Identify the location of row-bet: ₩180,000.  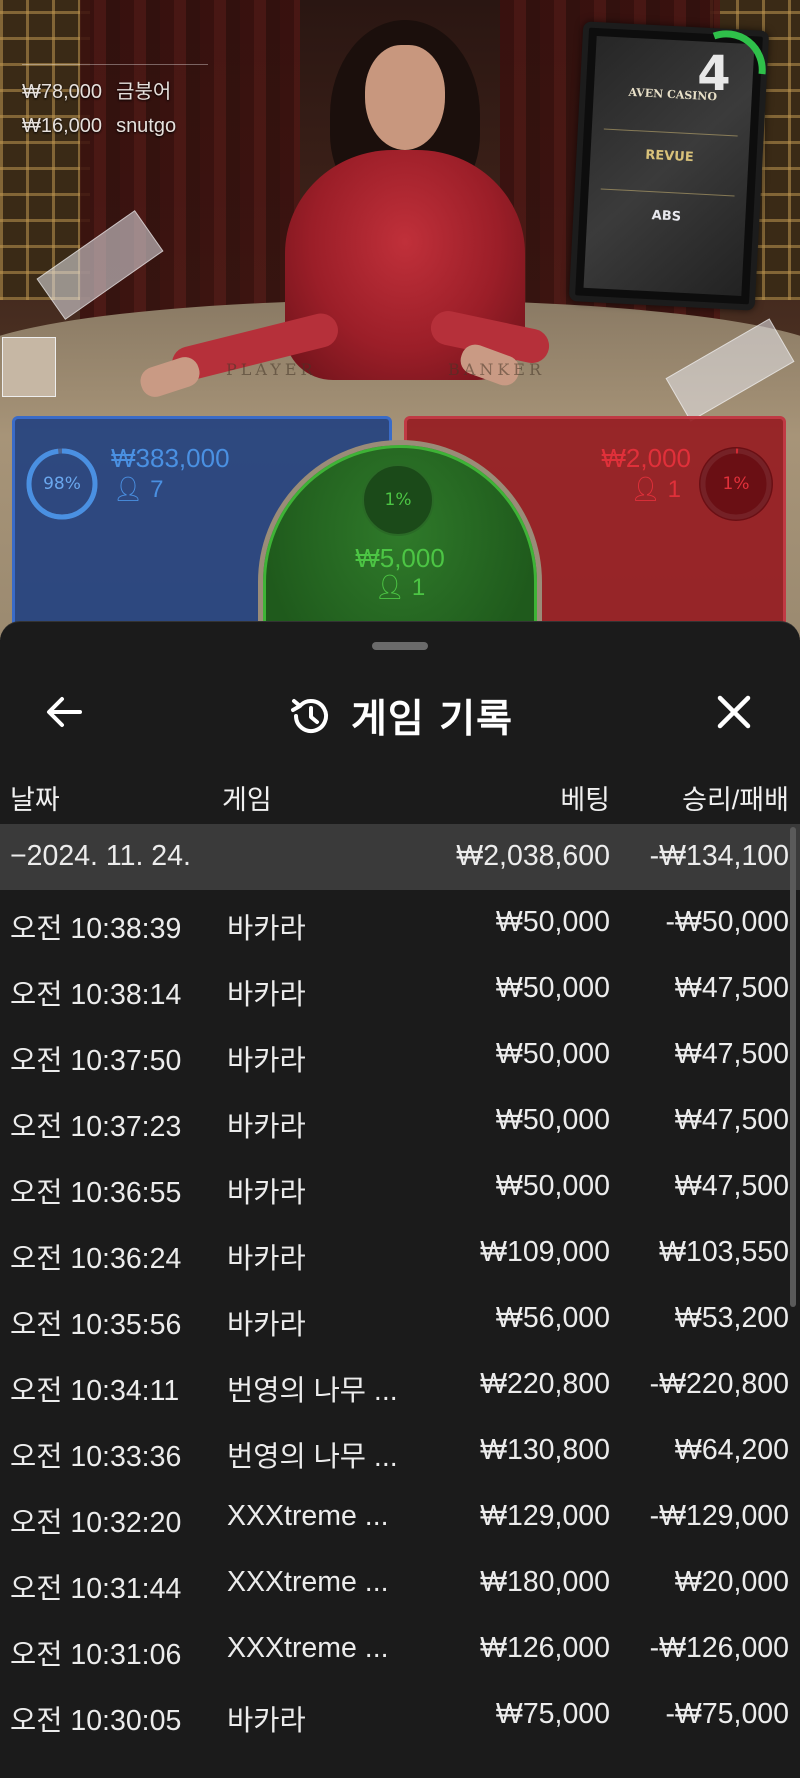
(545, 1582).